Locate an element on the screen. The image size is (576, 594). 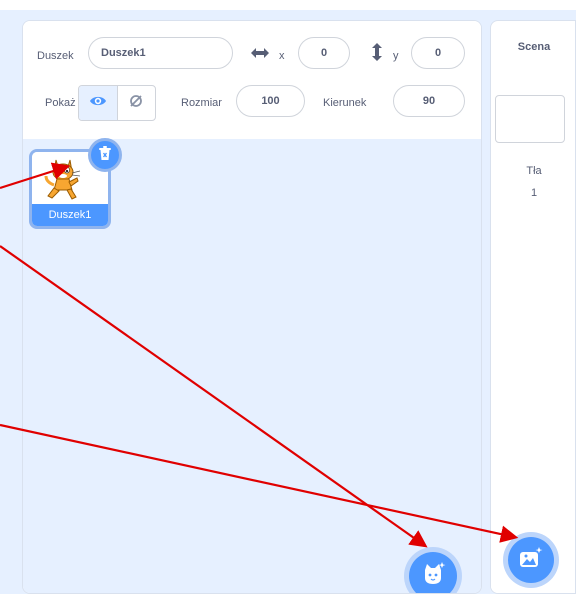
sprite-name-label: Duszek is located at coordinates (55, 56).